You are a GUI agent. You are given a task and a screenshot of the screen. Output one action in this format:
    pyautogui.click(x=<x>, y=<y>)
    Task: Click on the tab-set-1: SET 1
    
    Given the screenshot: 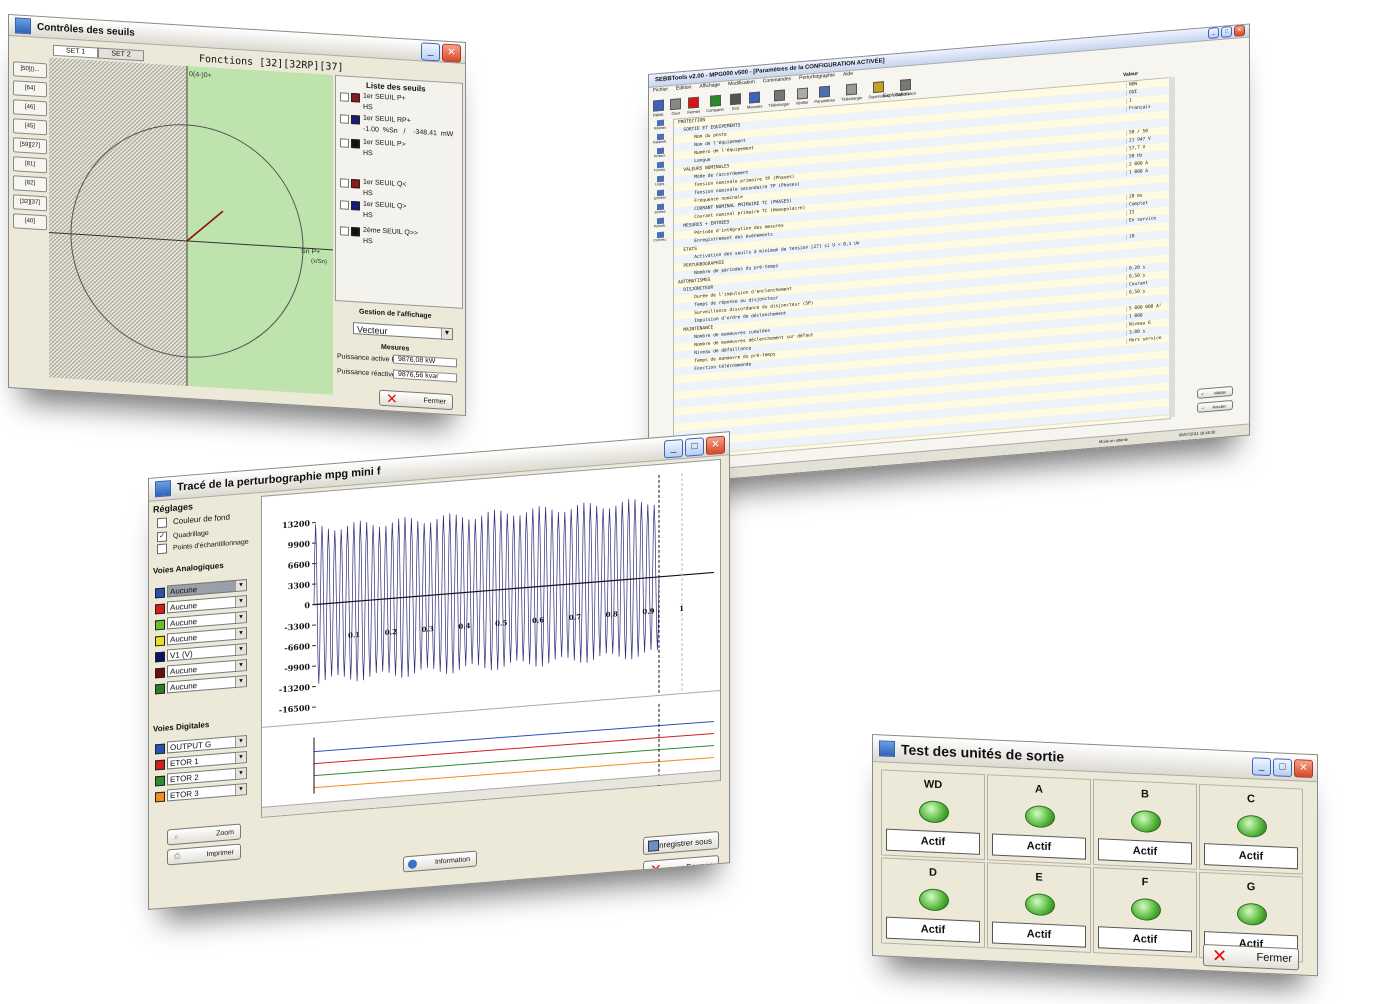 What is the action you would take?
    pyautogui.click(x=76, y=51)
    